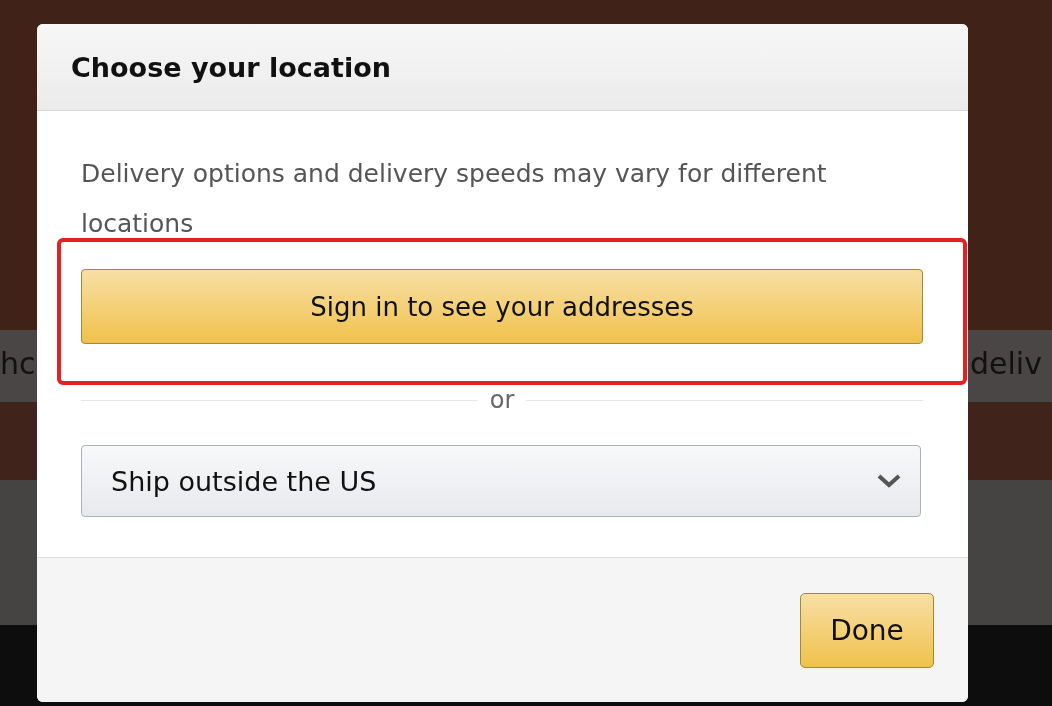 This screenshot has width=1052, height=706. Describe the element at coordinates (502, 400) in the screenshot. I see `separator-text: or` at that location.